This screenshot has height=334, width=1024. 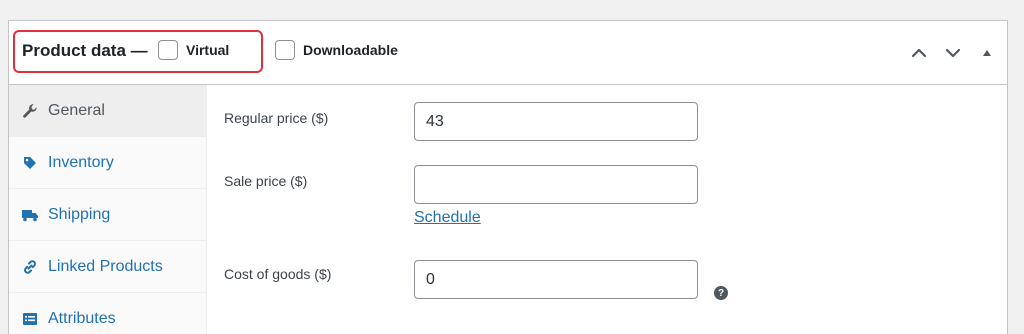 What do you see at coordinates (556, 279) in the screenshot?
I see `cost-of-goods-input` at bounding box center [556, 279].